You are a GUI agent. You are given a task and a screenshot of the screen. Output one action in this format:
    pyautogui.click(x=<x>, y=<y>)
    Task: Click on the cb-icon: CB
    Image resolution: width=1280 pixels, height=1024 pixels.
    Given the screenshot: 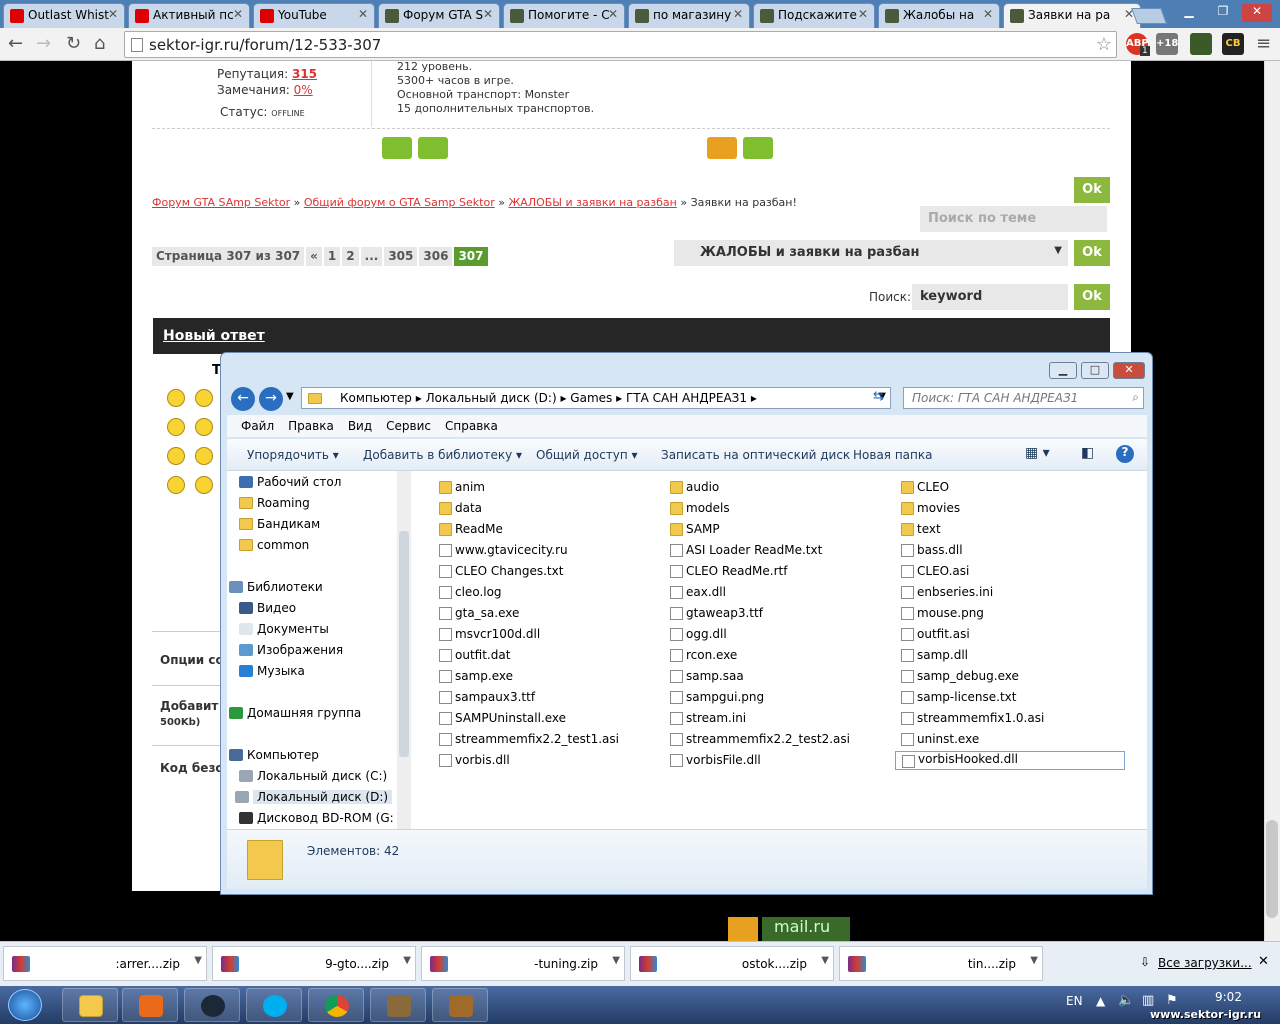 What is the action you would take?
    pyautogui.click(x=1233, y=44)
    